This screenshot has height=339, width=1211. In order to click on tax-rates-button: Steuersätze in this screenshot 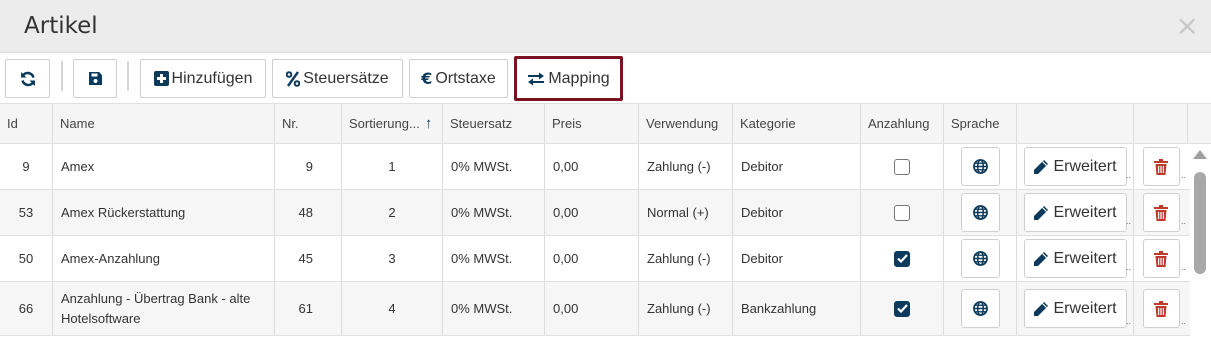, I will do `click(337, 78)`.